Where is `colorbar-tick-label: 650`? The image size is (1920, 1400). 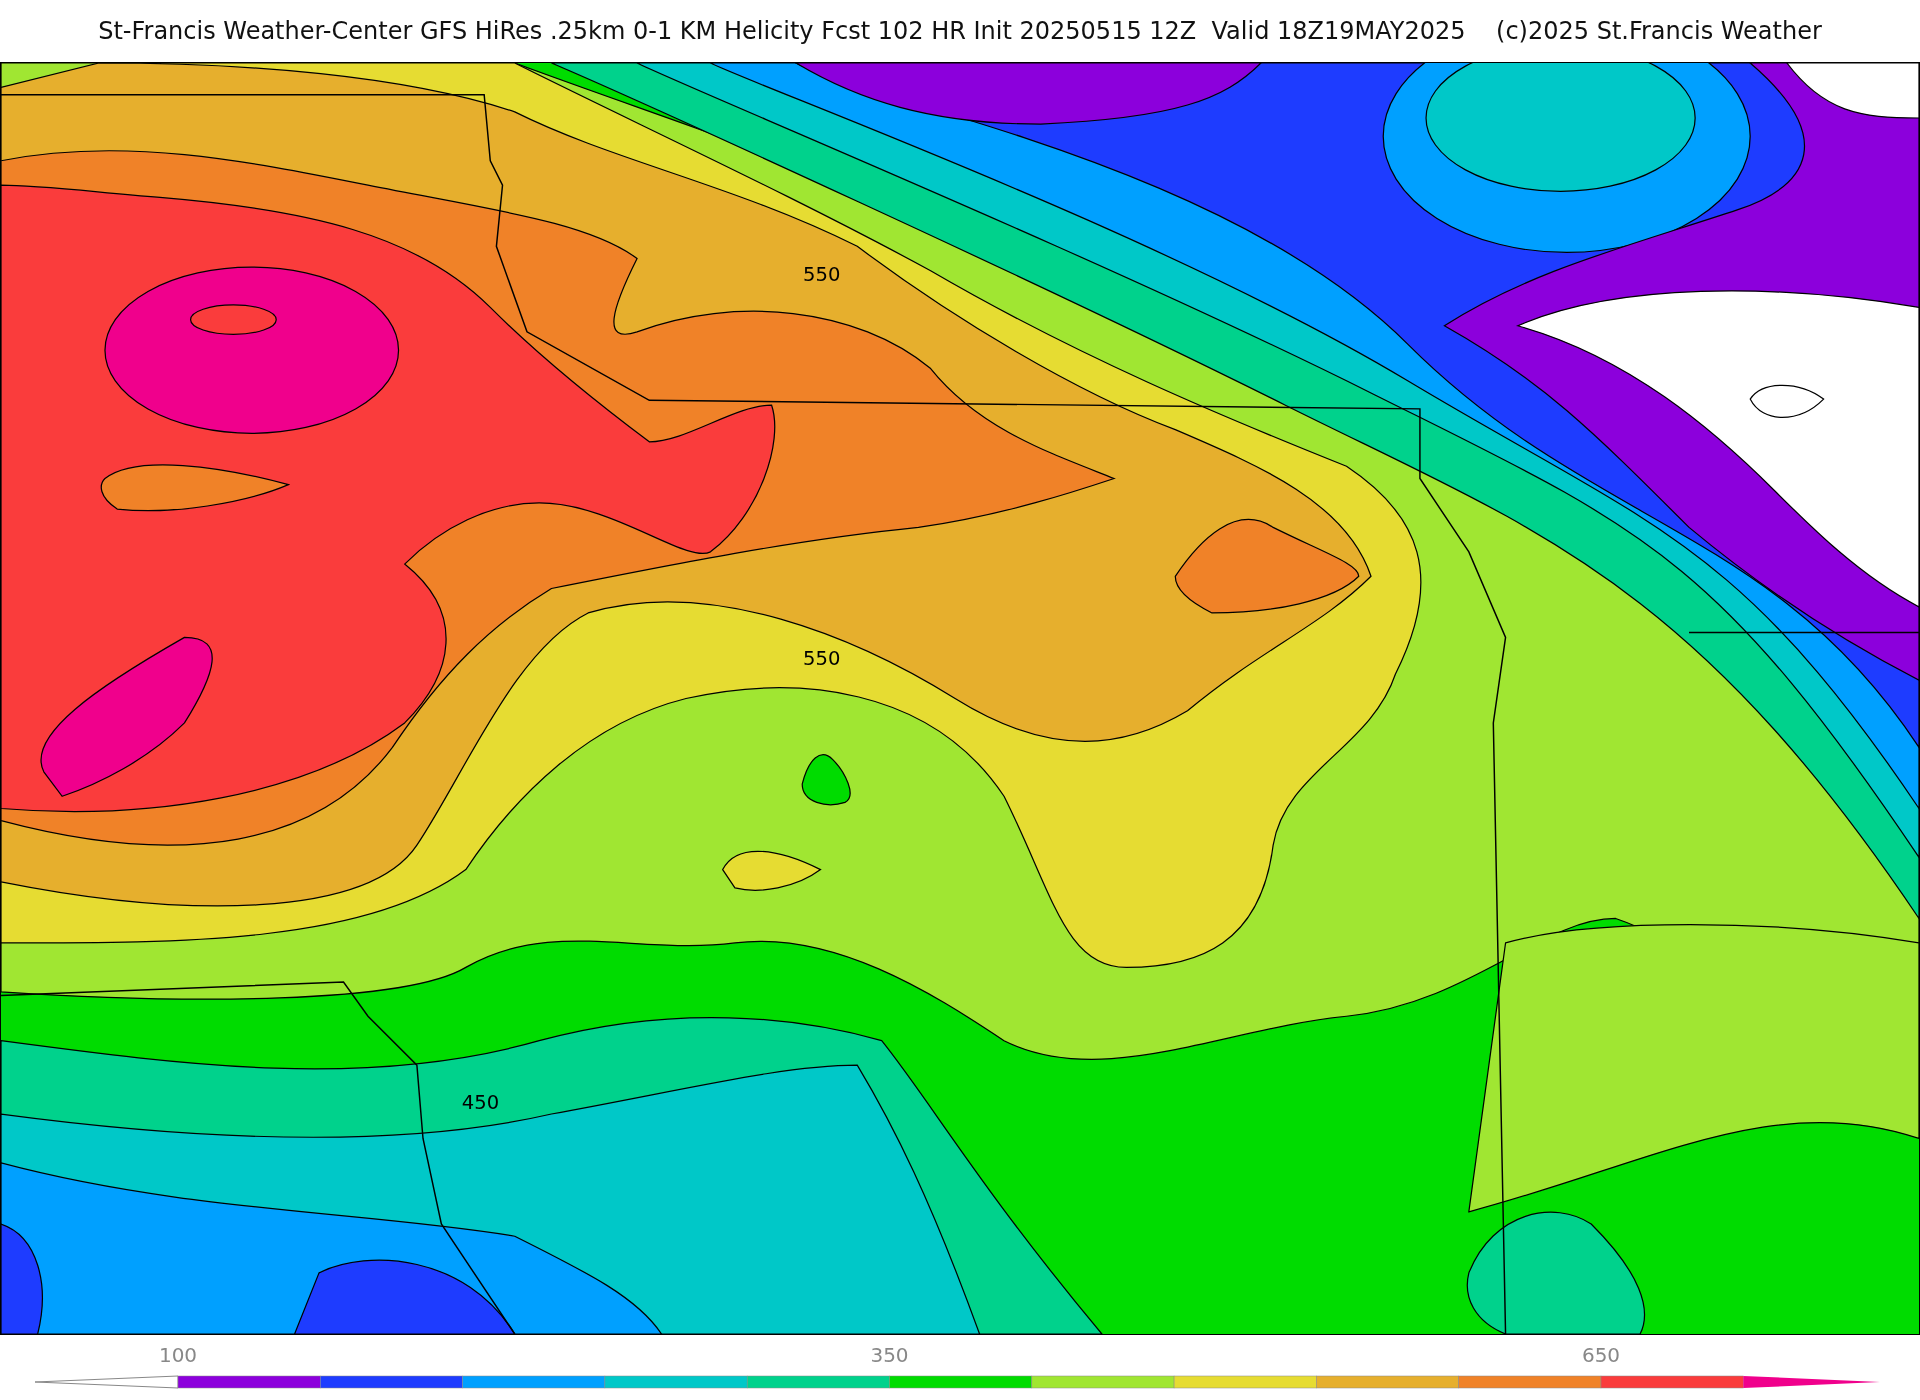 colorbar-tick-label: 650 is located at coordinates (1601, 1355).